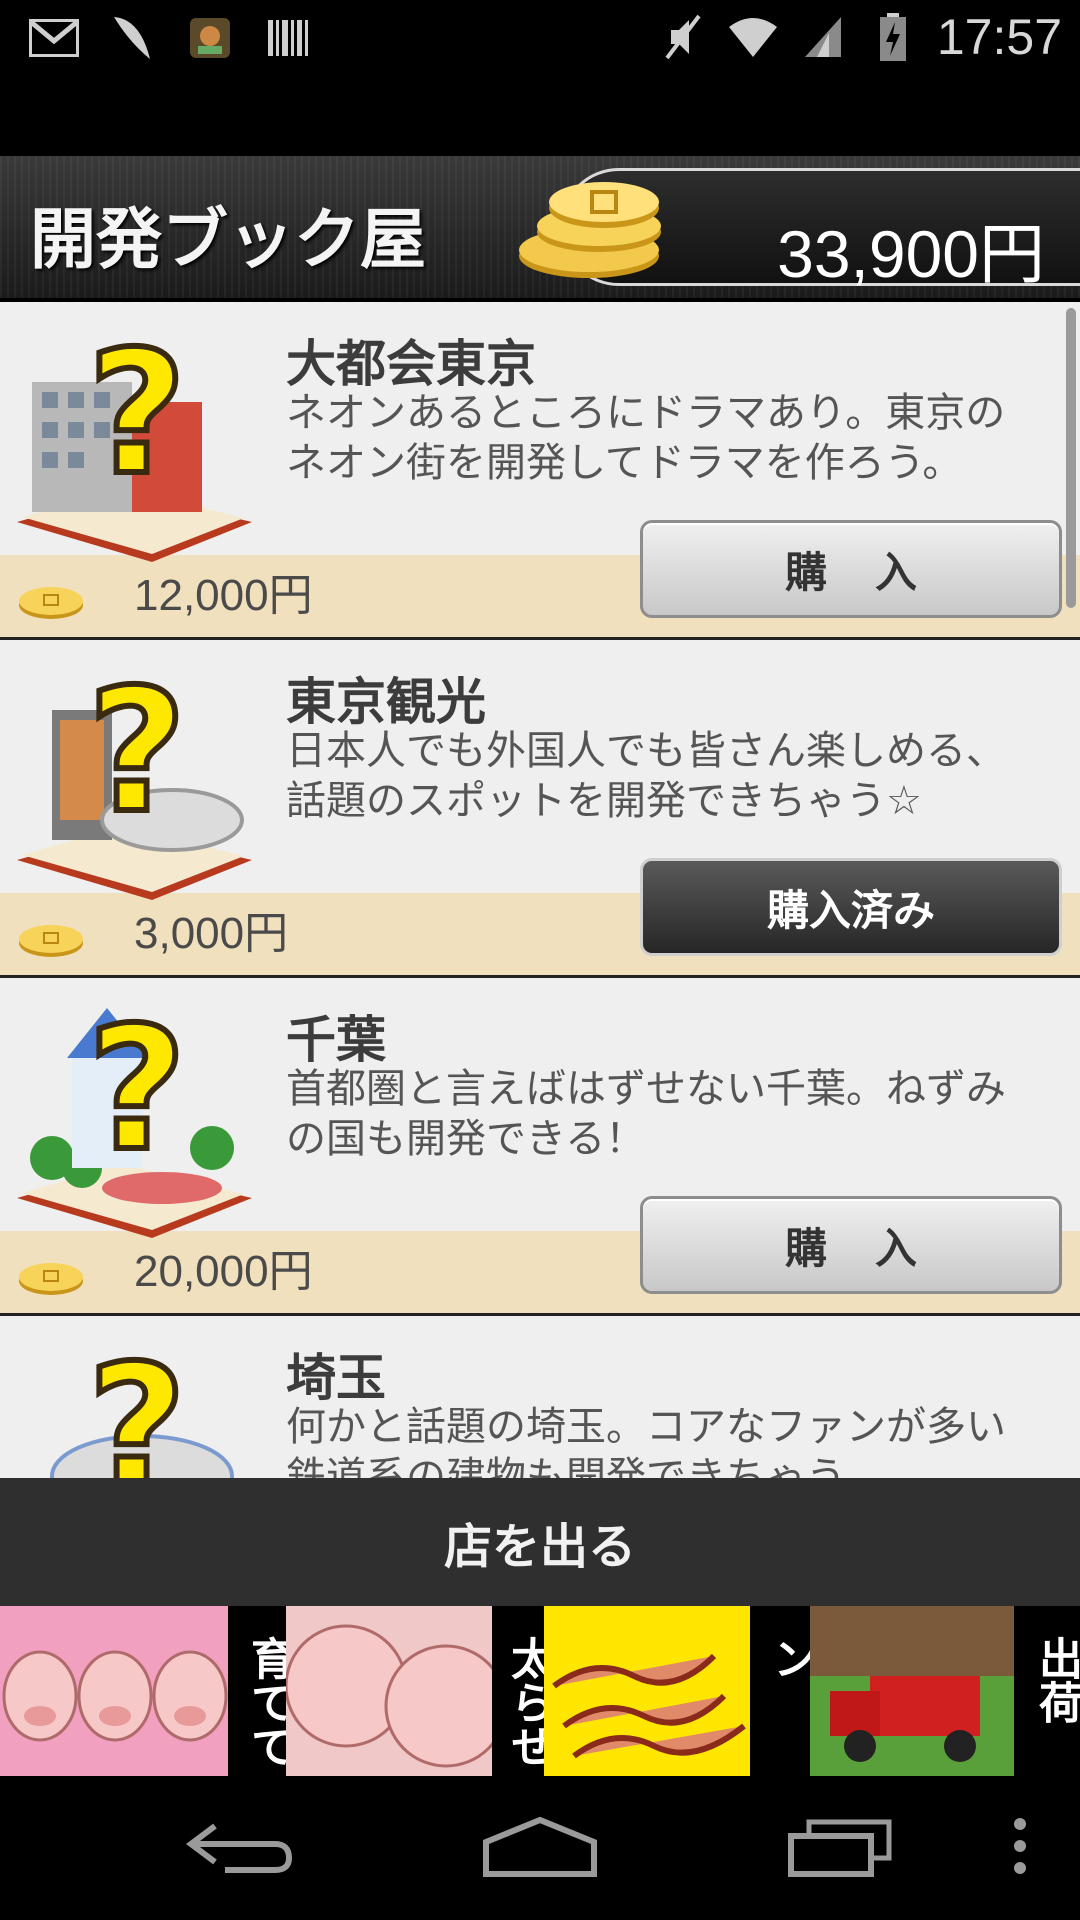  What do you see at coordinates (54, 38) in the screenshot?
I see `gmail-icon` at bounding box center [54, 38].